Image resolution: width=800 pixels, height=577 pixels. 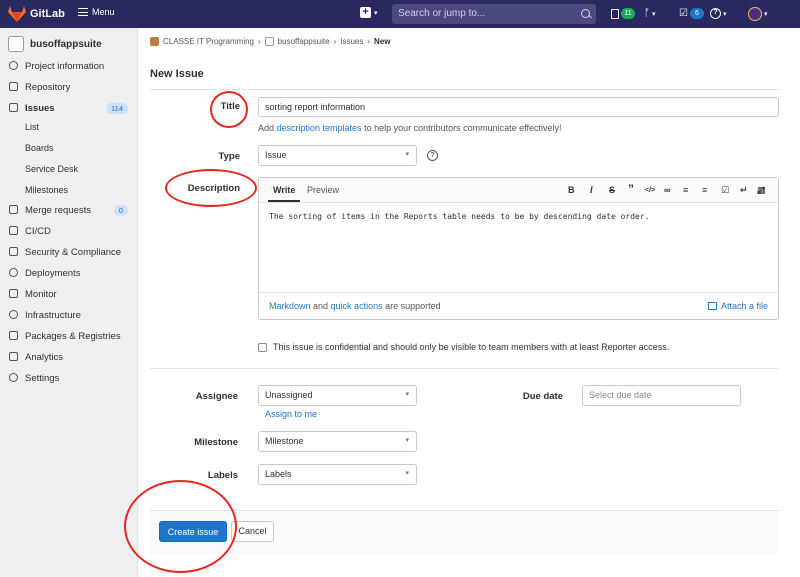 I want to click on sidebar-item-label: Issues, so click(x=40, y=108).